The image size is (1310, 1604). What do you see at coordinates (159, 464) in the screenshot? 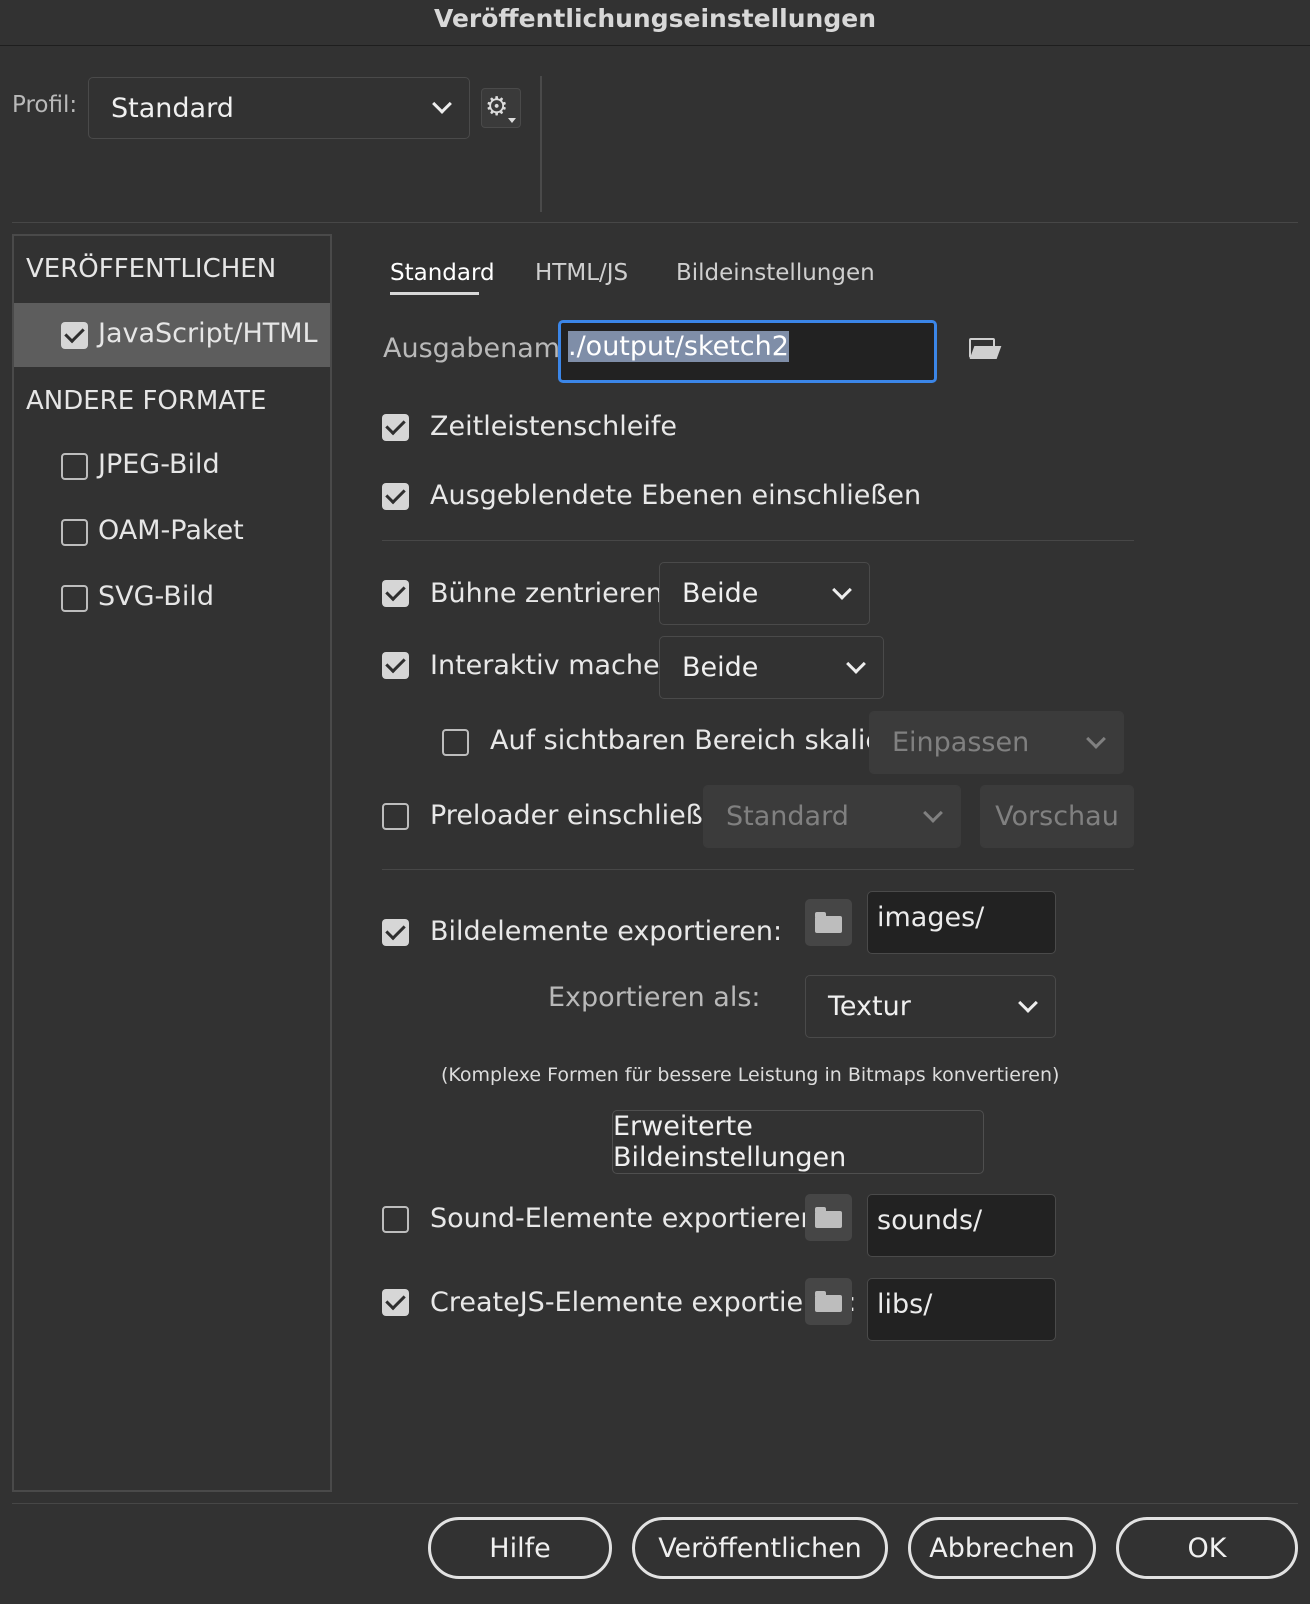
I see `sidebar-item-label: JPEG-Bild` at bounding box center [159, 464].